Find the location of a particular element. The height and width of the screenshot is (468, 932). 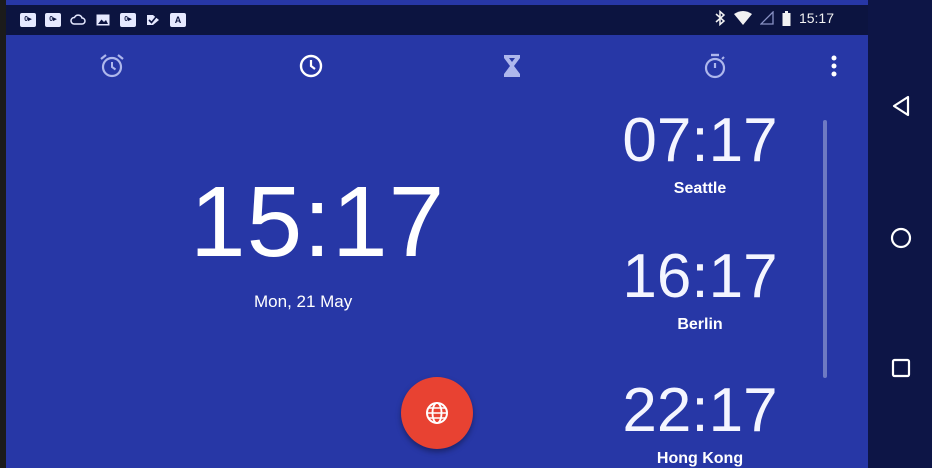

world-clock-item: 16:17 Berlin is located at coordinates (700, 290).